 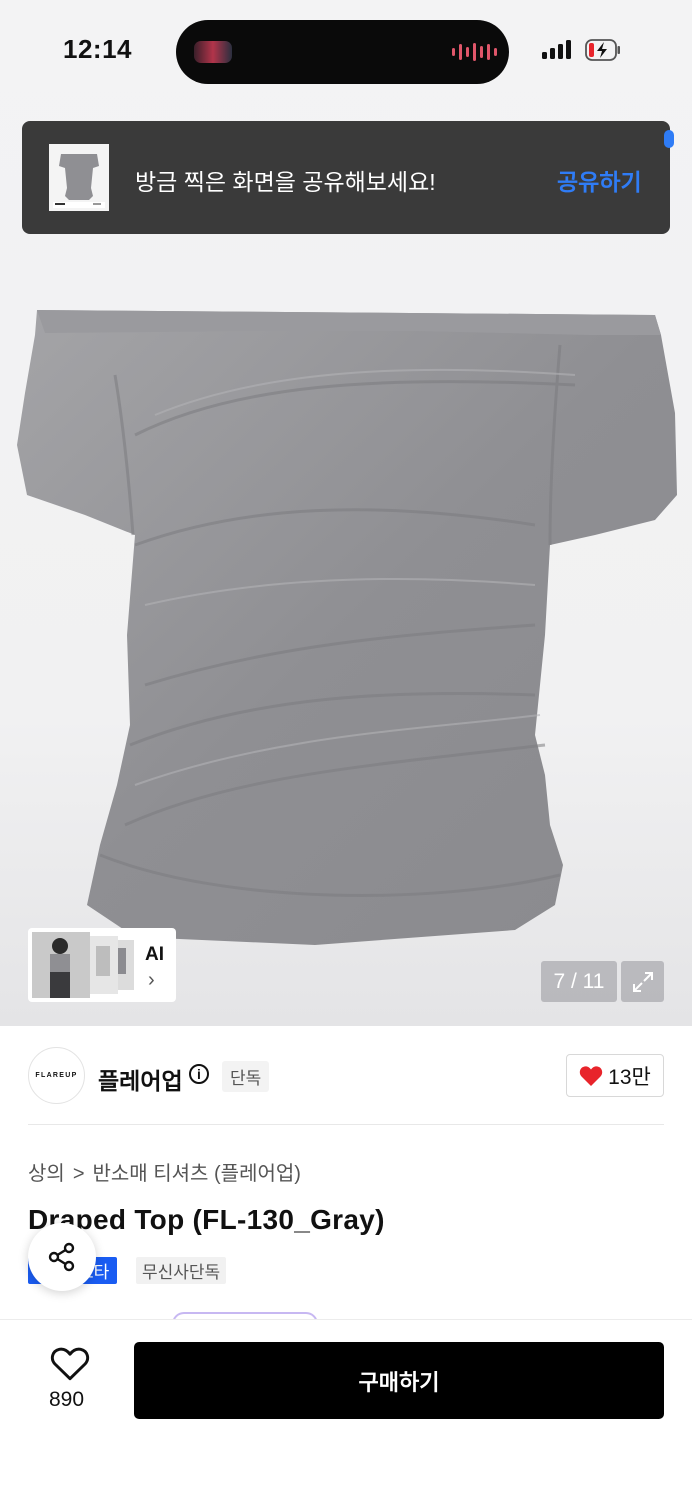 What do you see at coordinates (629, 1077) in the screenshot?
I see `brand-like-count: 13만` at bounding box center [629, 1077].